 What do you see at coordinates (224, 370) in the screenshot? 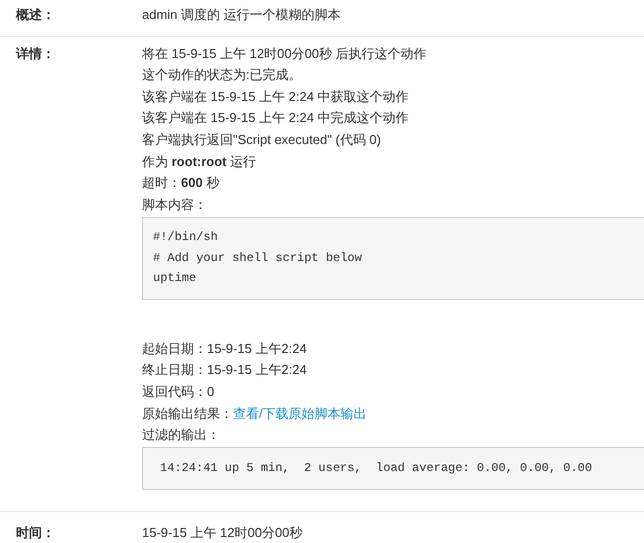
I see `result-text: 终止日期：15-9-15 上午2:24` at bounding box center [224, 370].